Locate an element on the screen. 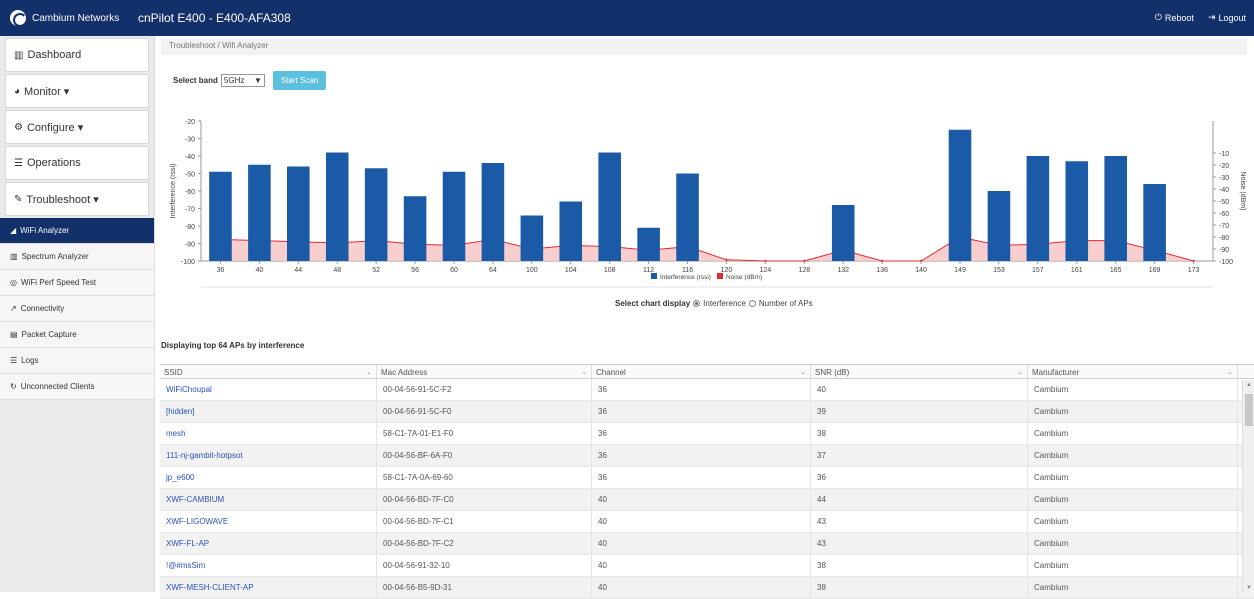 This screenshot has height=599, width=1254. column-header-mac: Mac Address ⌄ is located at coordinates (484, 371).